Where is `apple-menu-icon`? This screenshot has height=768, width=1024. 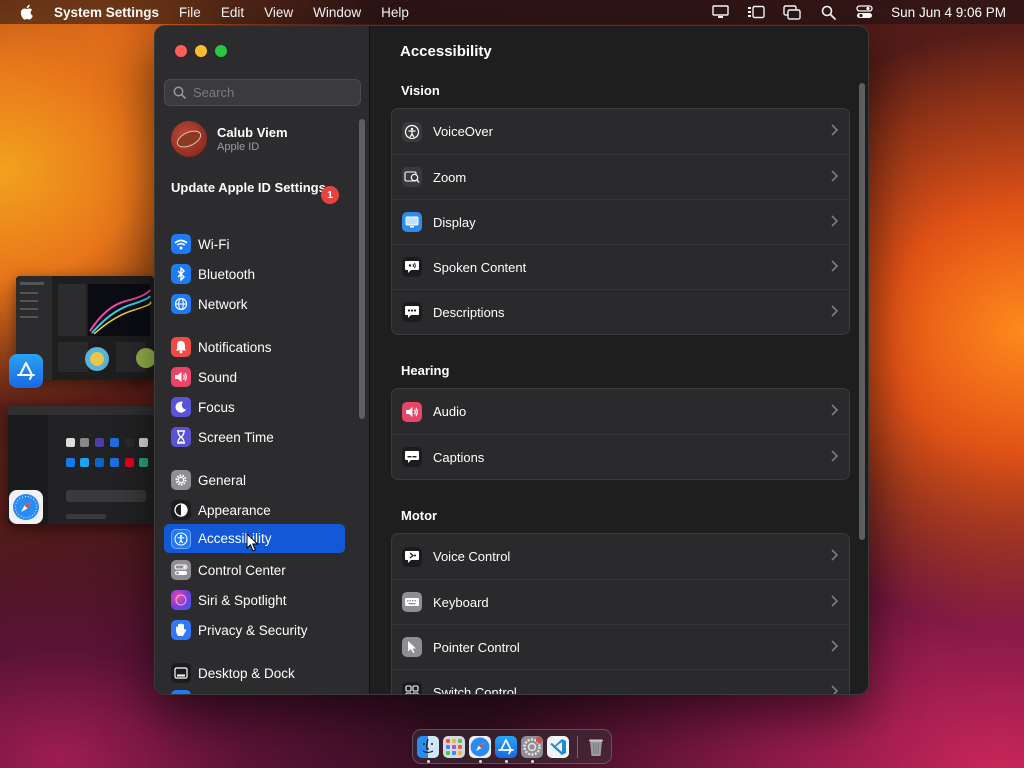
apple-menu-icon is located at coordinates (26, 12).